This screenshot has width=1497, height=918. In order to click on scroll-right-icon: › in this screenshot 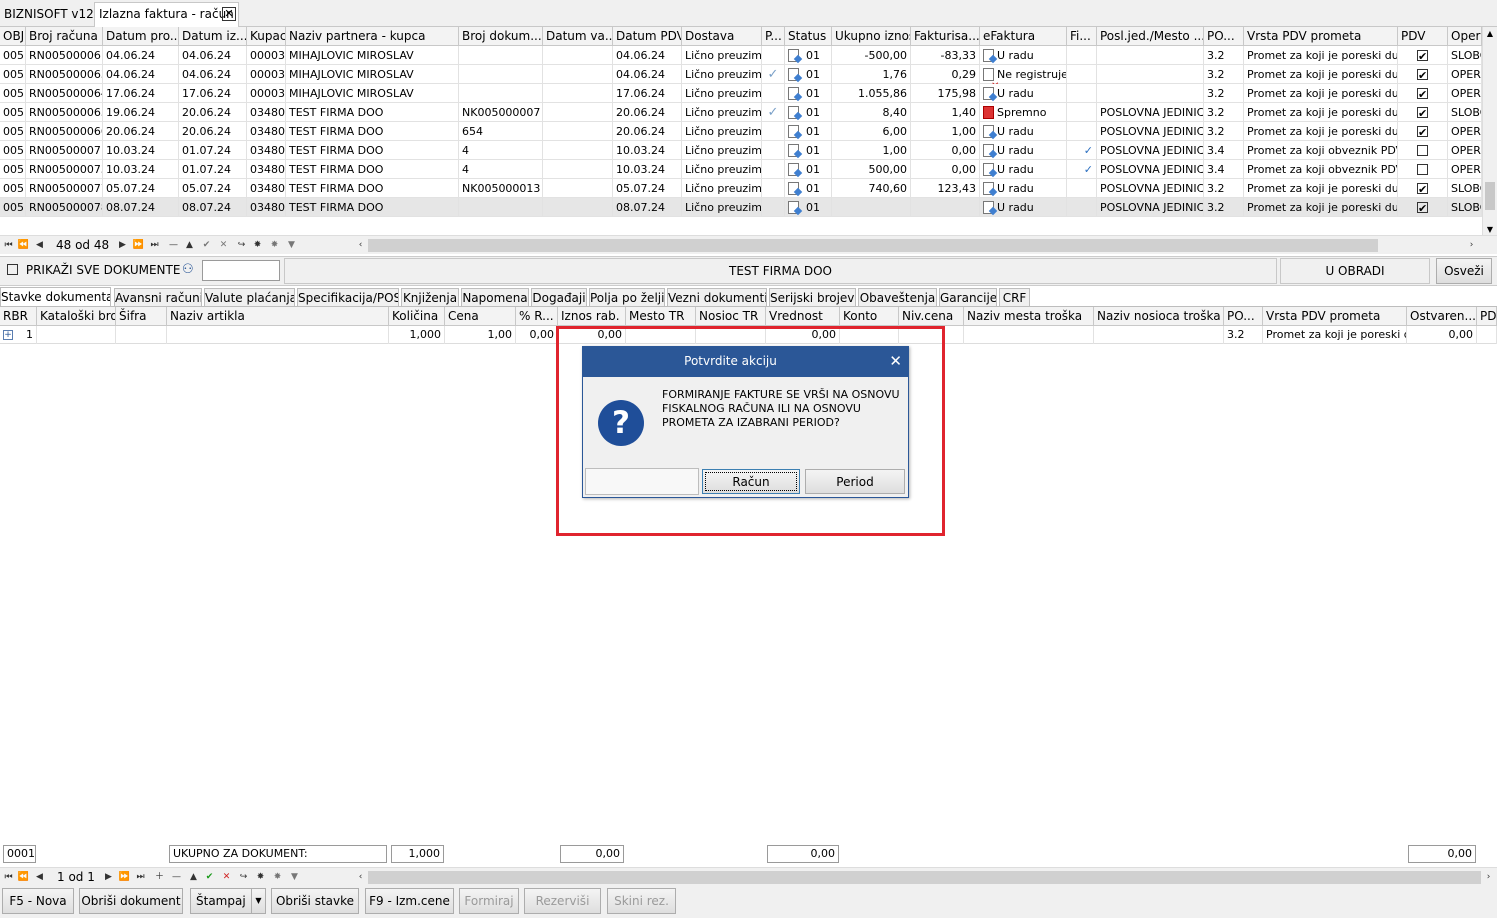, I will do `click(1471, 245)`.